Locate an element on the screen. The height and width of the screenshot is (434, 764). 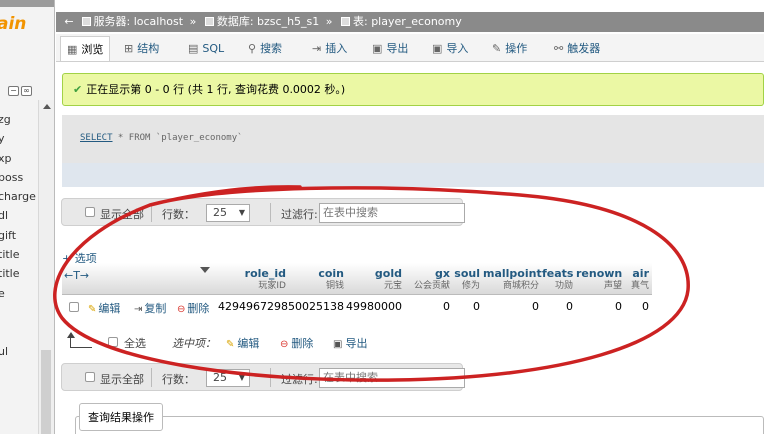
column-name: renown is located at coordinates (599, 273).